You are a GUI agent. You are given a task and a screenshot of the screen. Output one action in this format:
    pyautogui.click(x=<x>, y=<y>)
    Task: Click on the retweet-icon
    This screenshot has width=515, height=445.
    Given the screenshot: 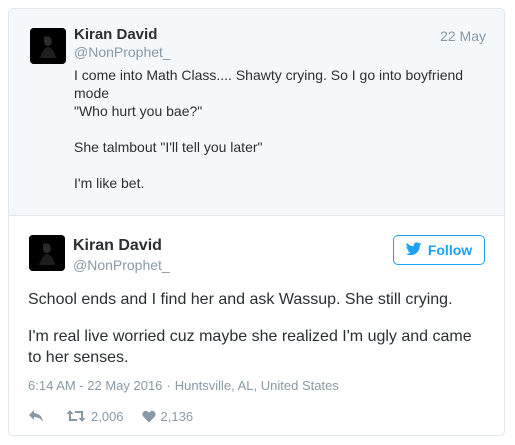 What is the action you would take?
    pyautogui.click(x=76, y=416)
    